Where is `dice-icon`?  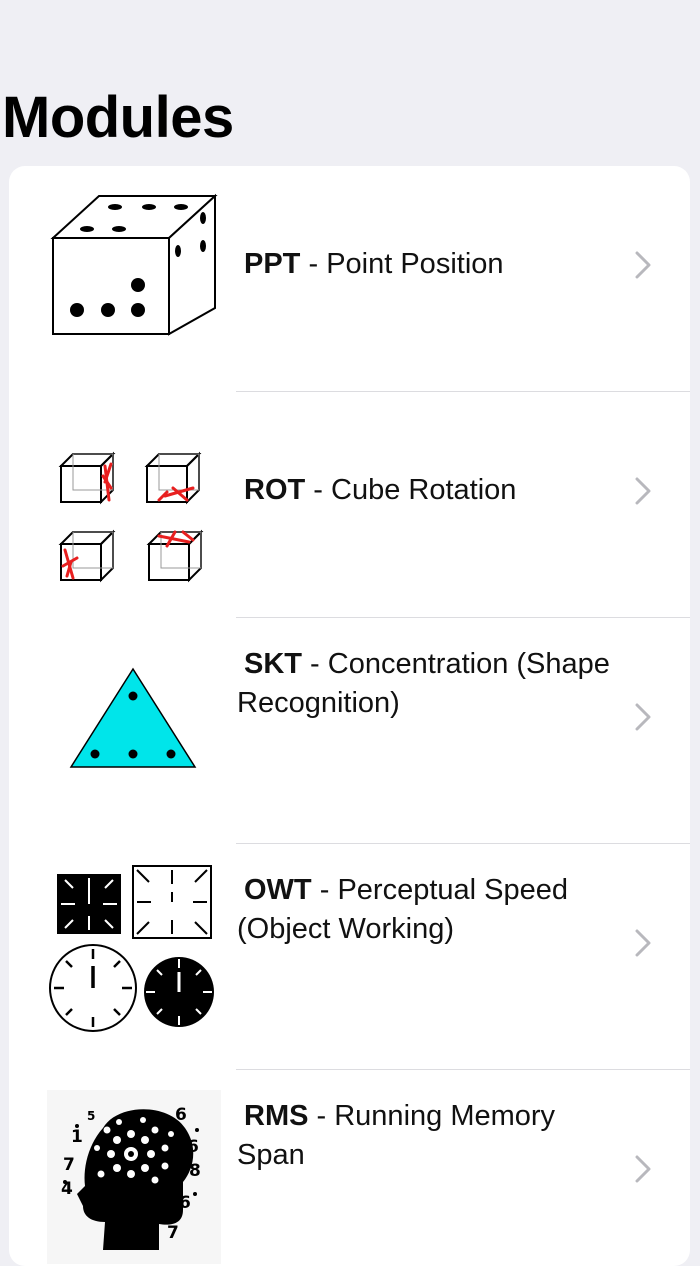 dice-icon is located at coordinates (134, 275).